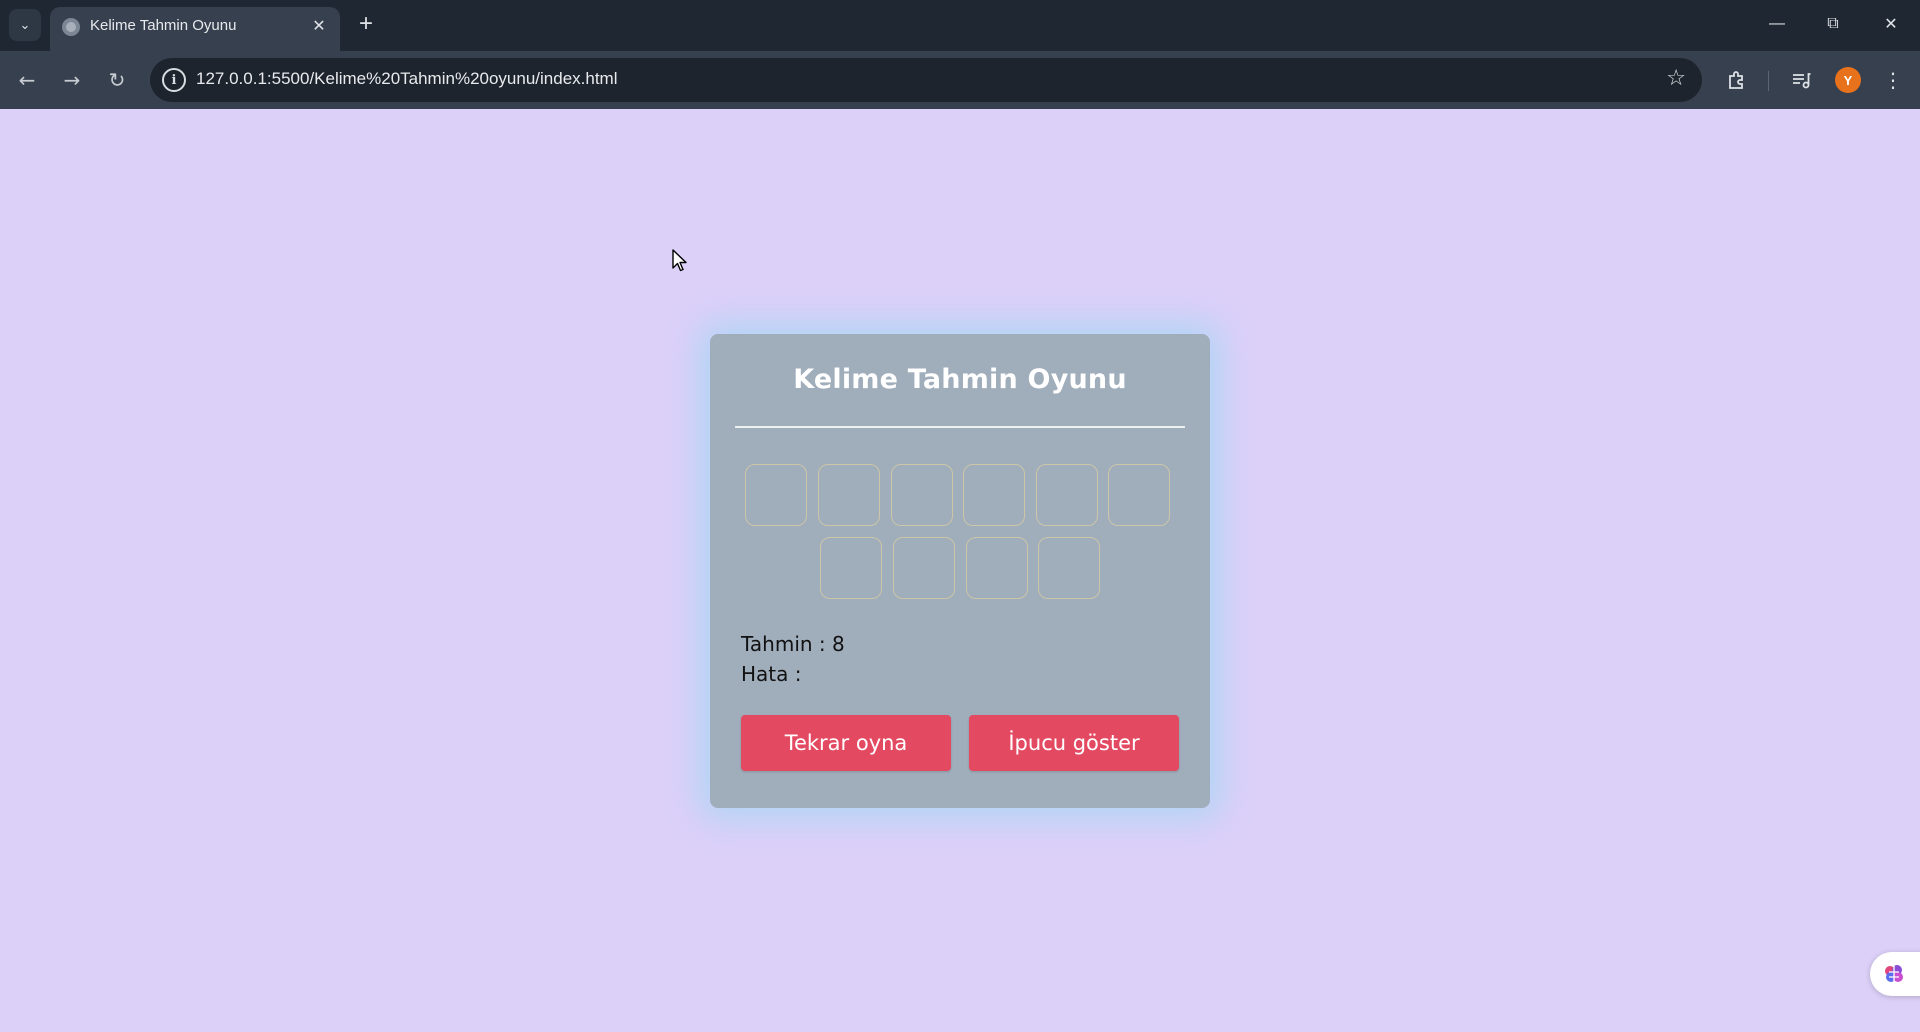 The image size is (1920, 1032). I want to click on favicon-icon, so click(71, 27).